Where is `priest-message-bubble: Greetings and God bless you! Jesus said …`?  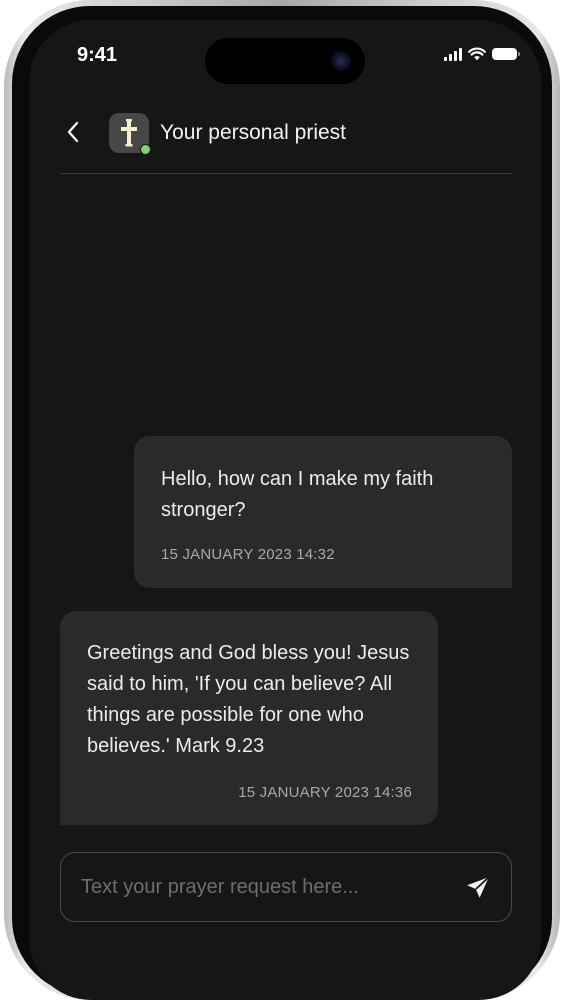 priest-message-bubble: Greetings and God bless you! Jesus said … is located at coordinates (249, 718).